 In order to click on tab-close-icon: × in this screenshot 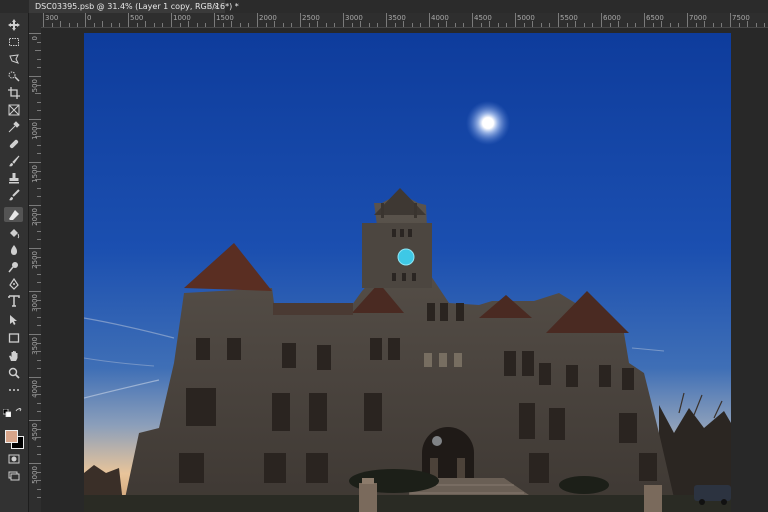, I will do `click(216, 6)`.